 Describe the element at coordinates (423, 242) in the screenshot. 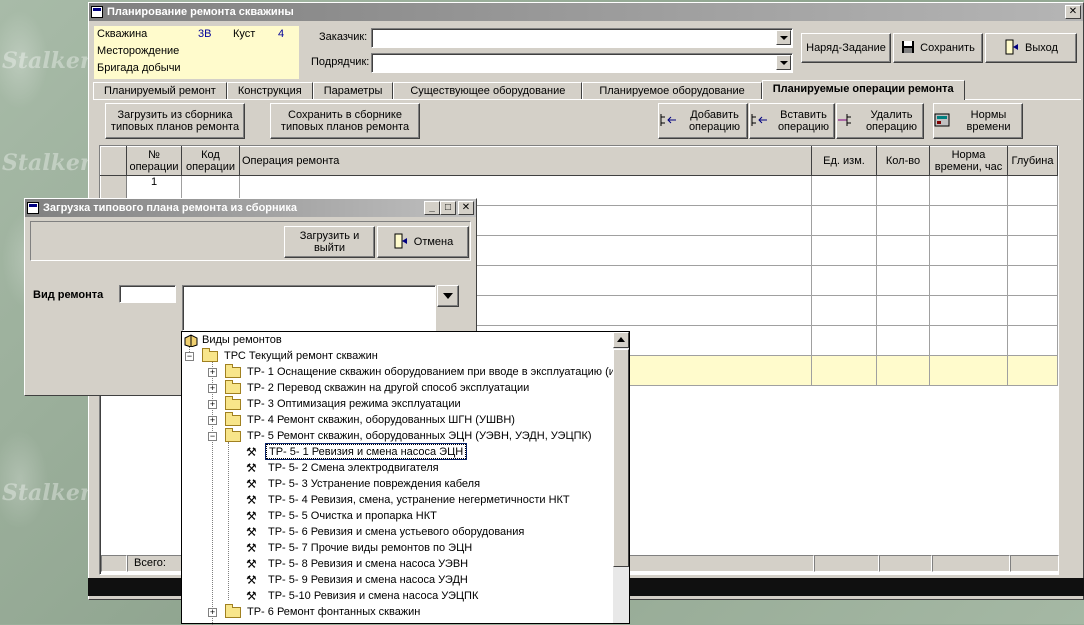

I see `cancel-button: Отмена` at that location.